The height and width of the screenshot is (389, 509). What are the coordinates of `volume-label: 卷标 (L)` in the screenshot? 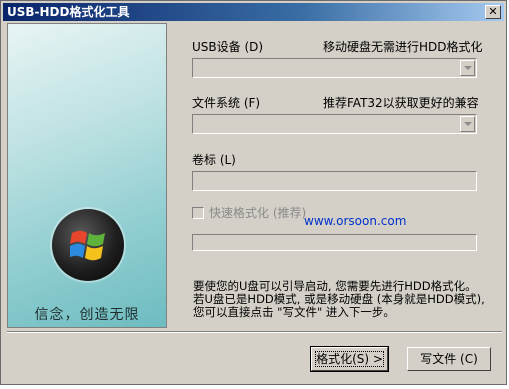 It's located at (214, 160).